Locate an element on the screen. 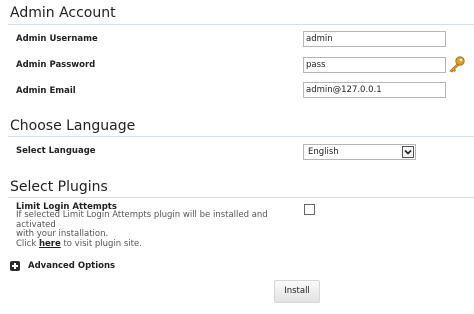 The height and width of the screenshot is (314, 474). admin-username-input is located at coordinates (374, 39).